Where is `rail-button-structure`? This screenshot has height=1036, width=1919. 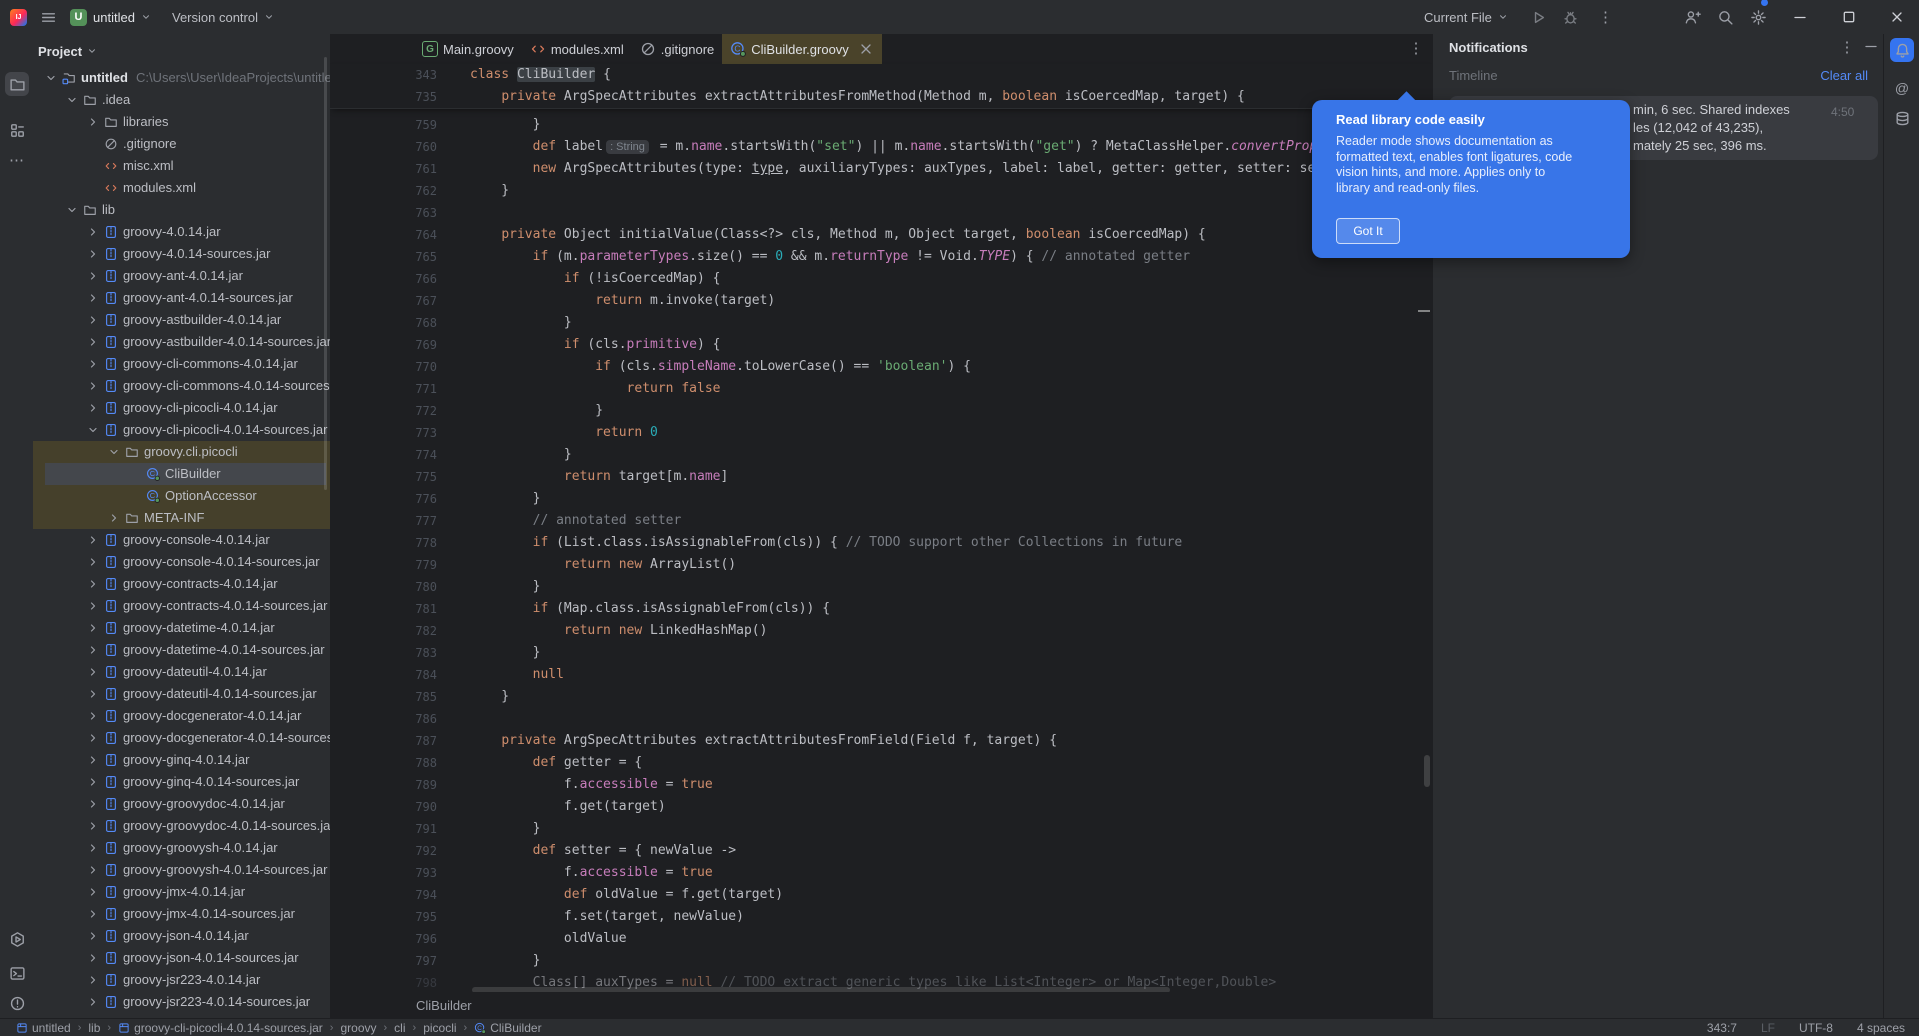 rail-button-structure is located at coordinates (17, 130).